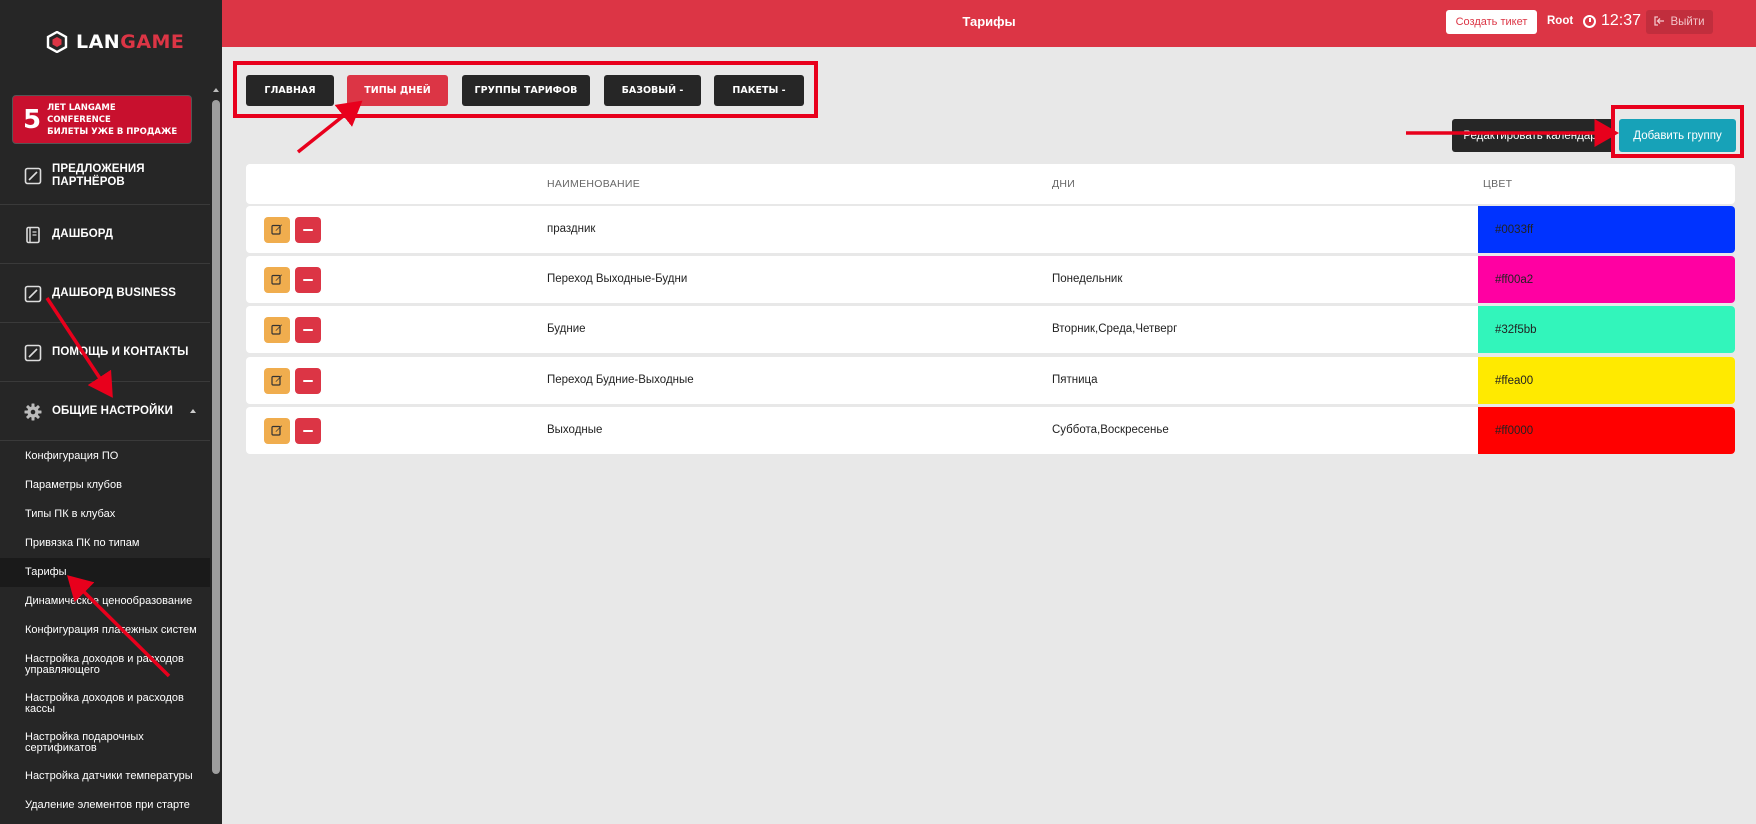 The width and height of the screenshot is (1756, 824). What do you see at coordinates (594, 184) in the screenshot?
I see `column-header-name: НАИМЕНОВАНИЕ` at bounding box center [594, 184].